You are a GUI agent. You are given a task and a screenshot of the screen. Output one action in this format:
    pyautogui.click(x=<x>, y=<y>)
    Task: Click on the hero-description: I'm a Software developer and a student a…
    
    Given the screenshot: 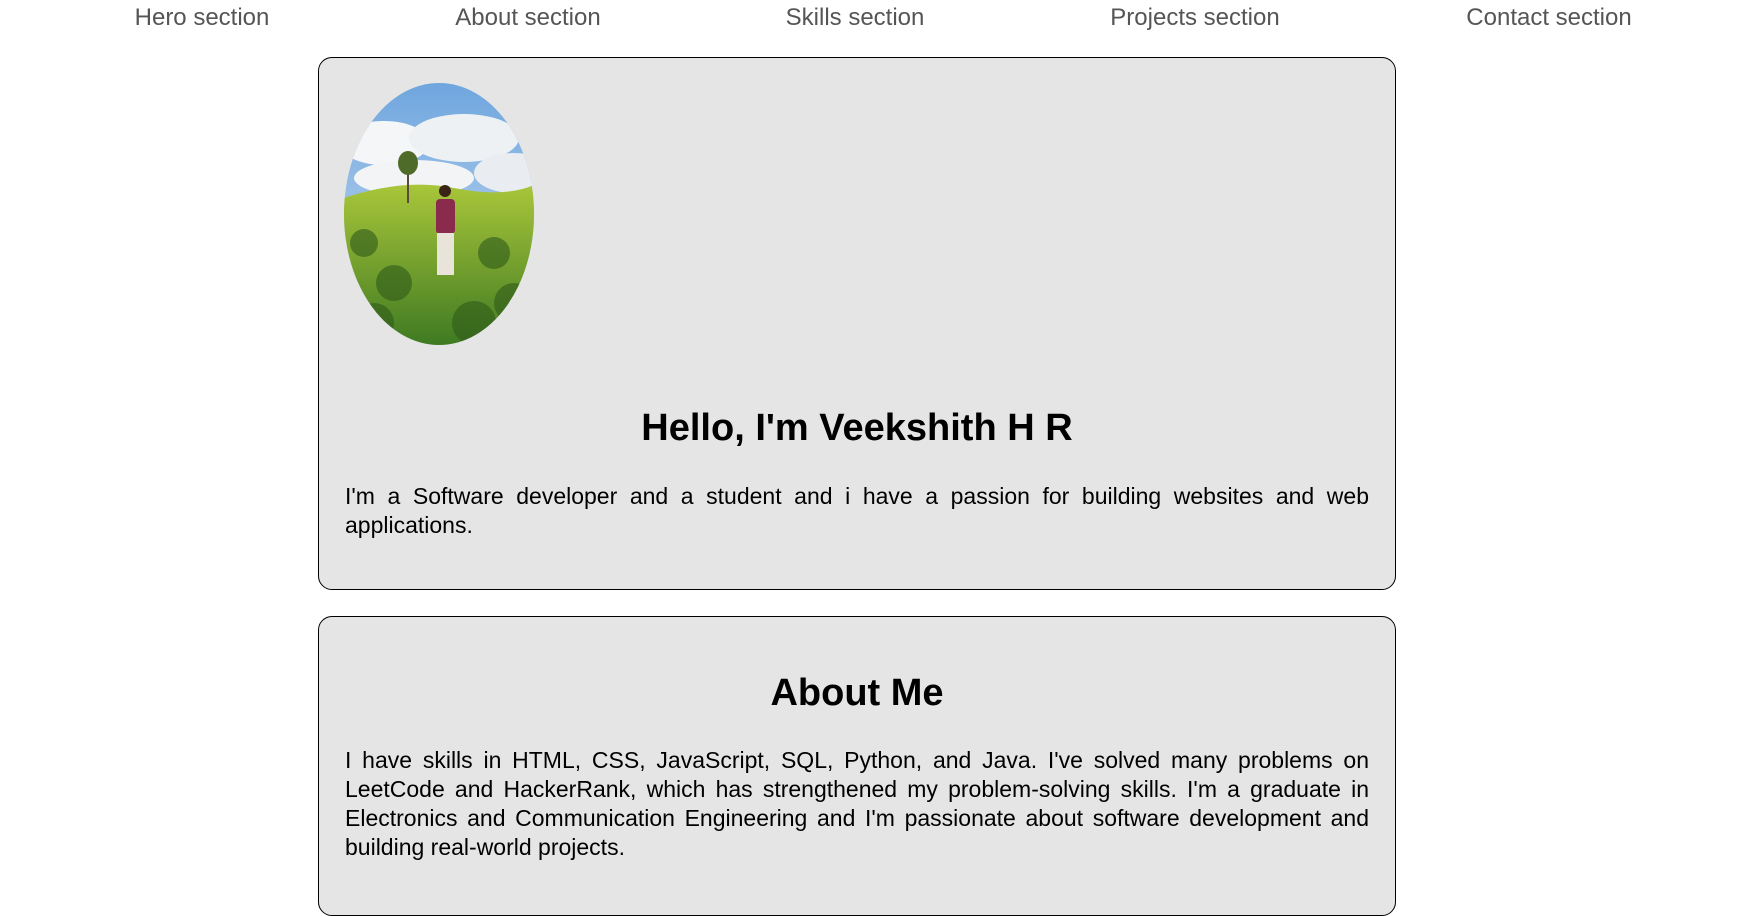 What is the action you would take?
    pyautogui.click(x=857, y=510)
    